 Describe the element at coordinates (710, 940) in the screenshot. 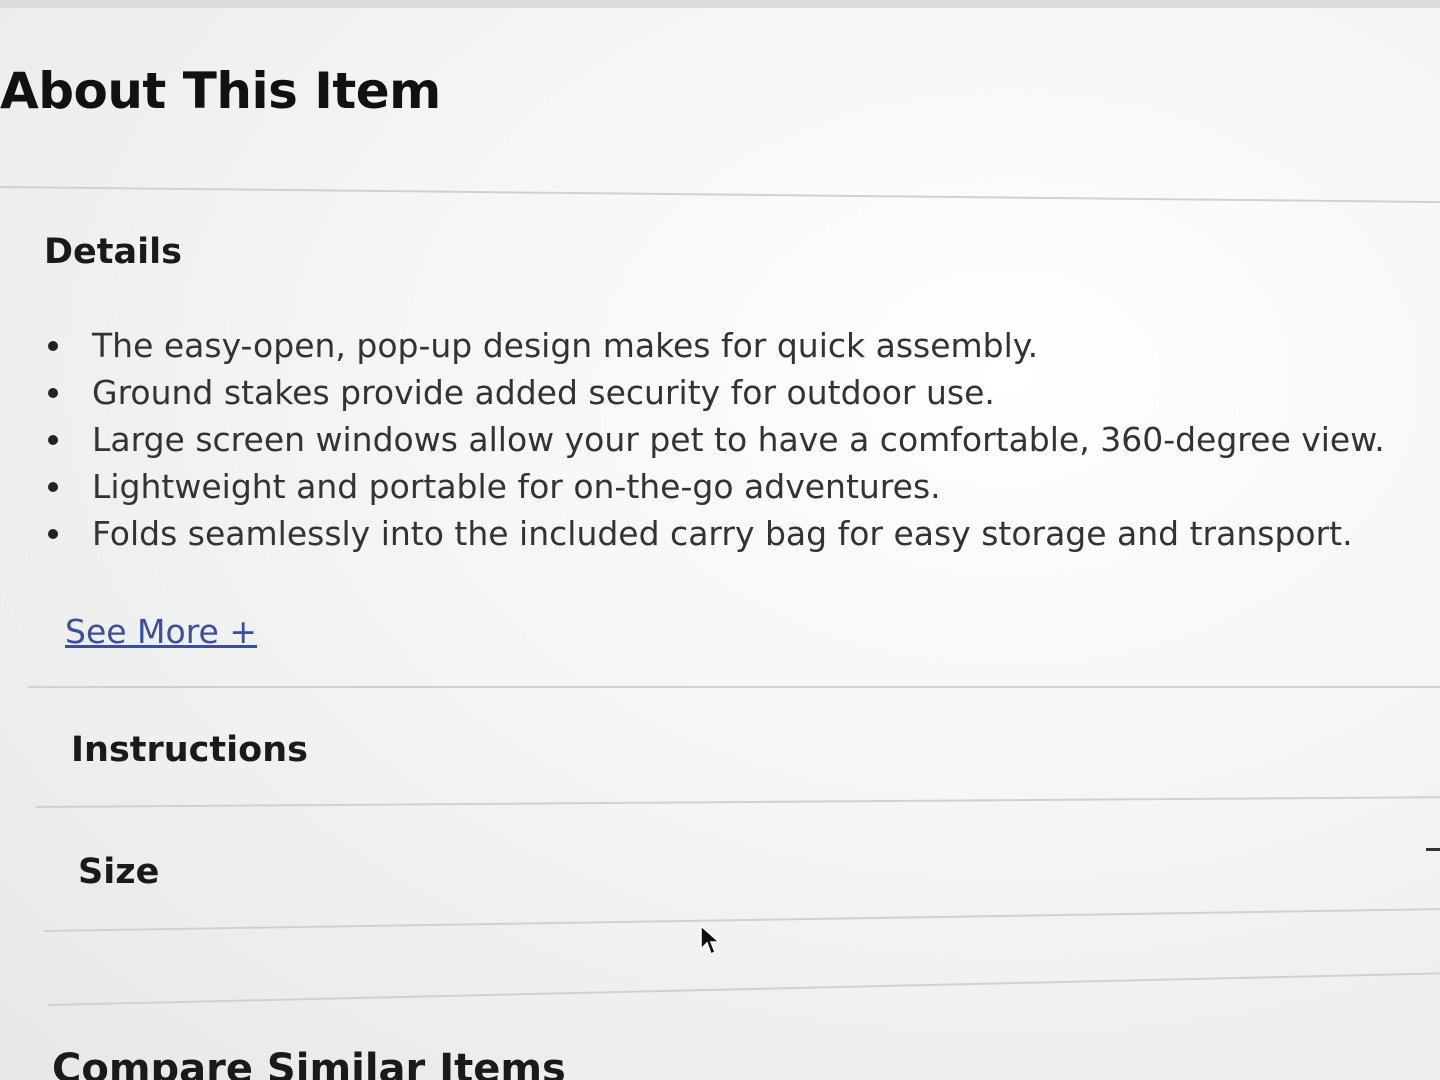

I see `mouse-pointer-icon` at that location.